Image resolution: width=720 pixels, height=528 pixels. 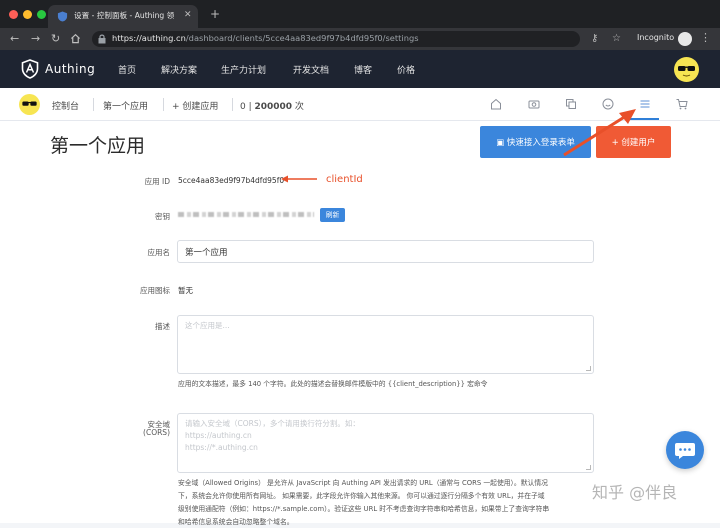 I want to click on lock-icon, so click(x=102, y=39).